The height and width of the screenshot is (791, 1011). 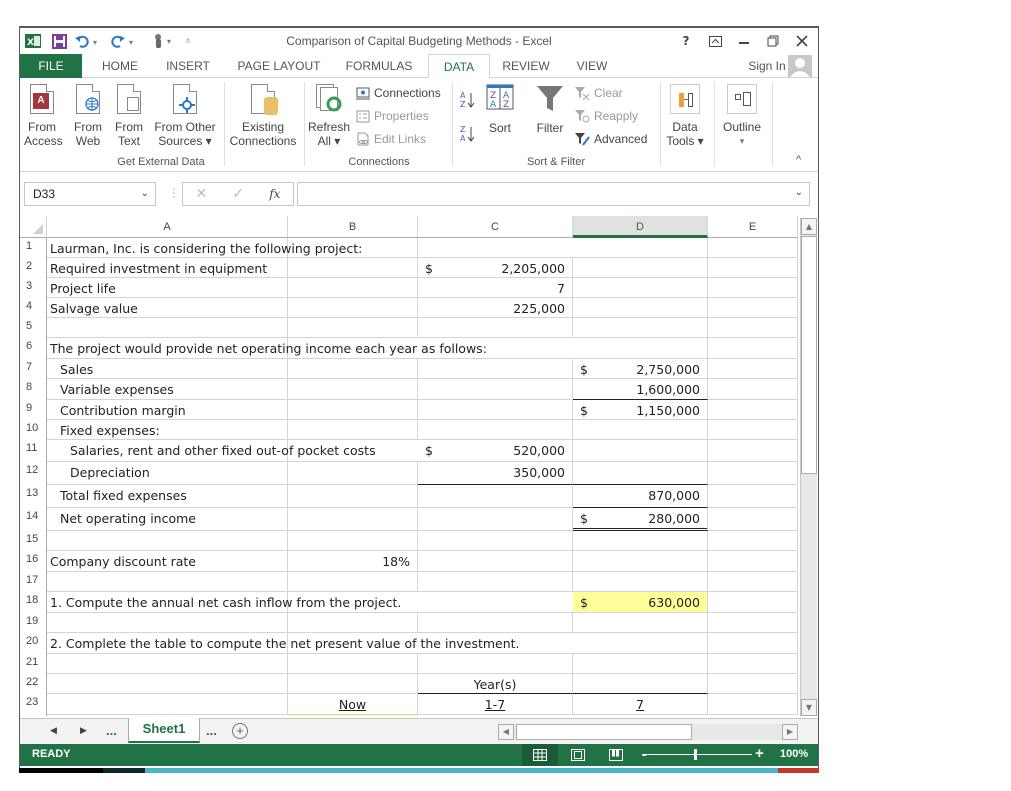 I want to click on sort-z-to-a-button: ZA, so click(x=468, y=134).